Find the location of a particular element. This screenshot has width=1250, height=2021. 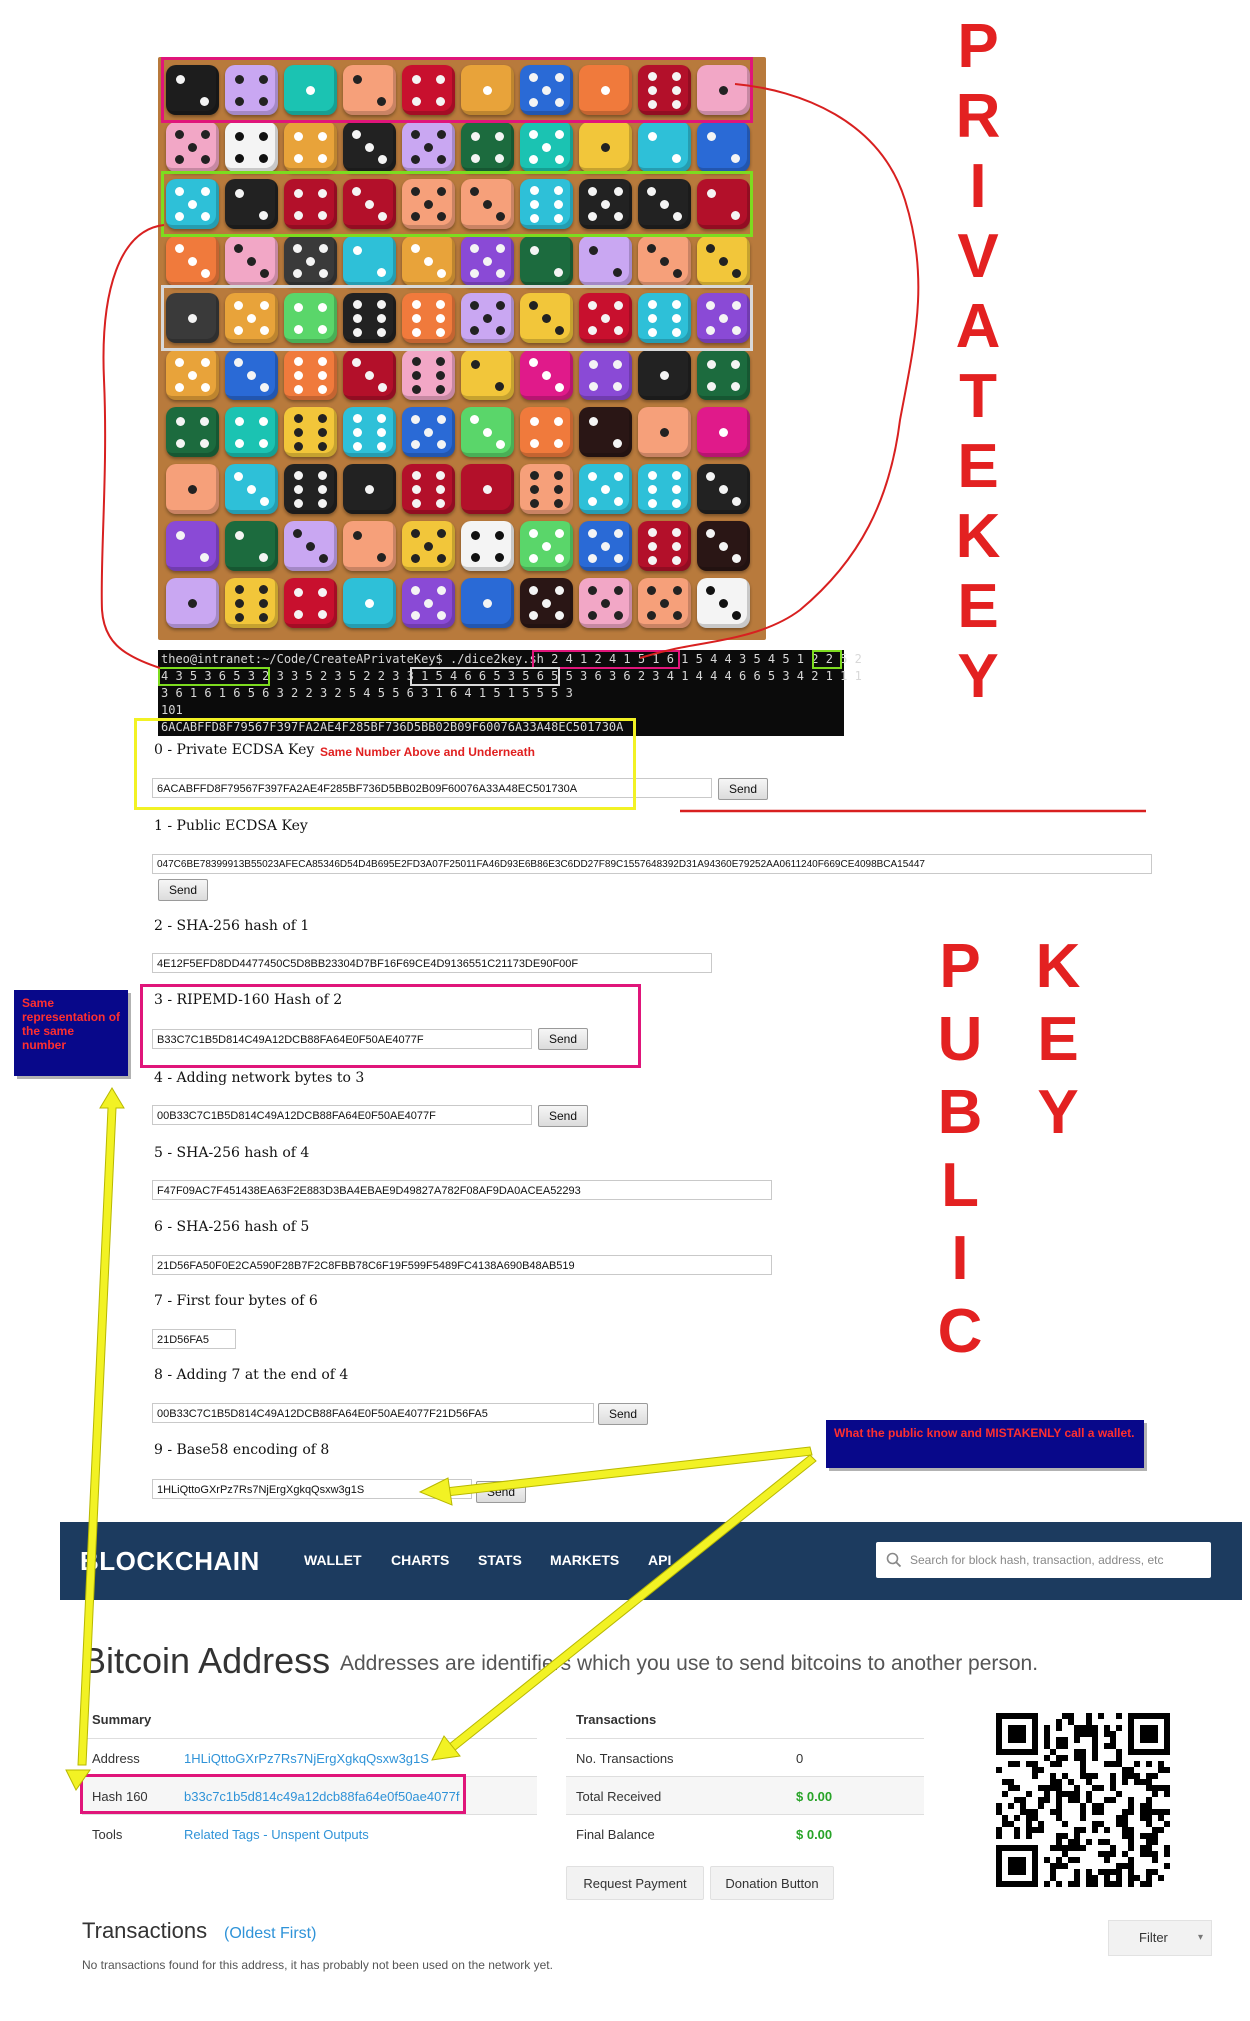

send-button-step-0: Send is located at coordinates (743, 789).